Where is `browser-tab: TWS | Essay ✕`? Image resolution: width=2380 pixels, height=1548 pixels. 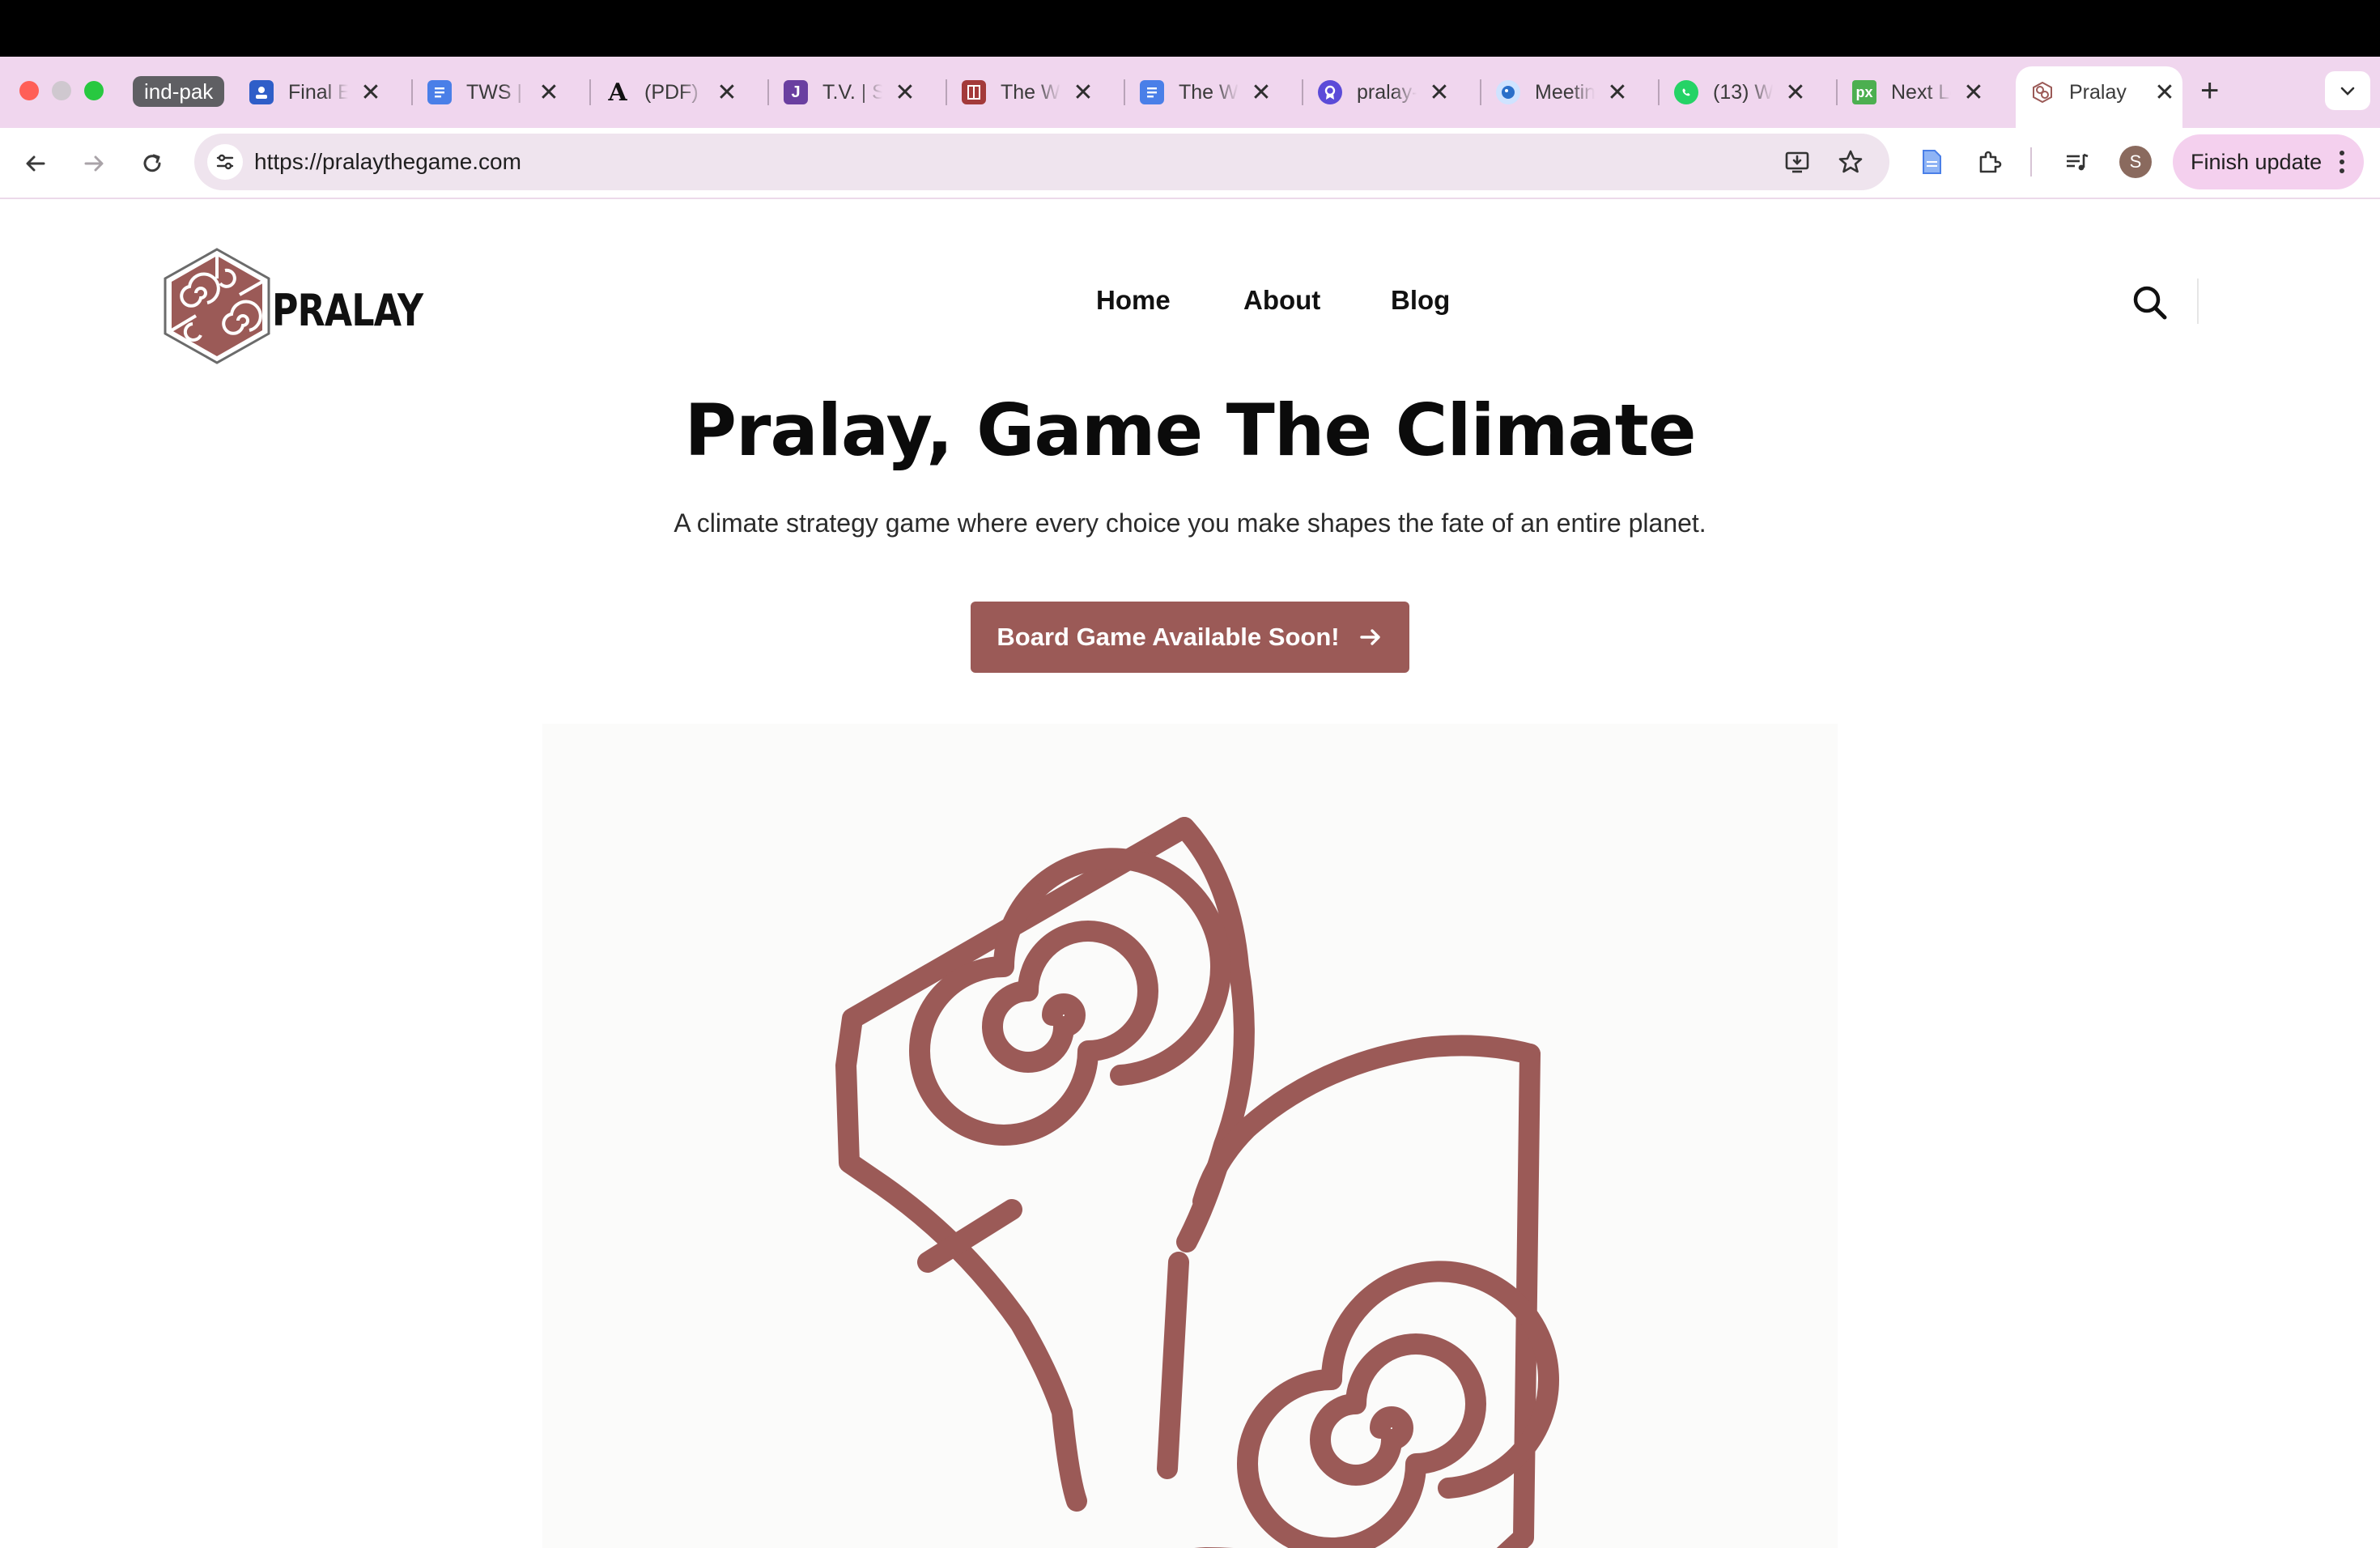 browser-tab: TWS | Essay ✕ is located at coordinates (493, 92).